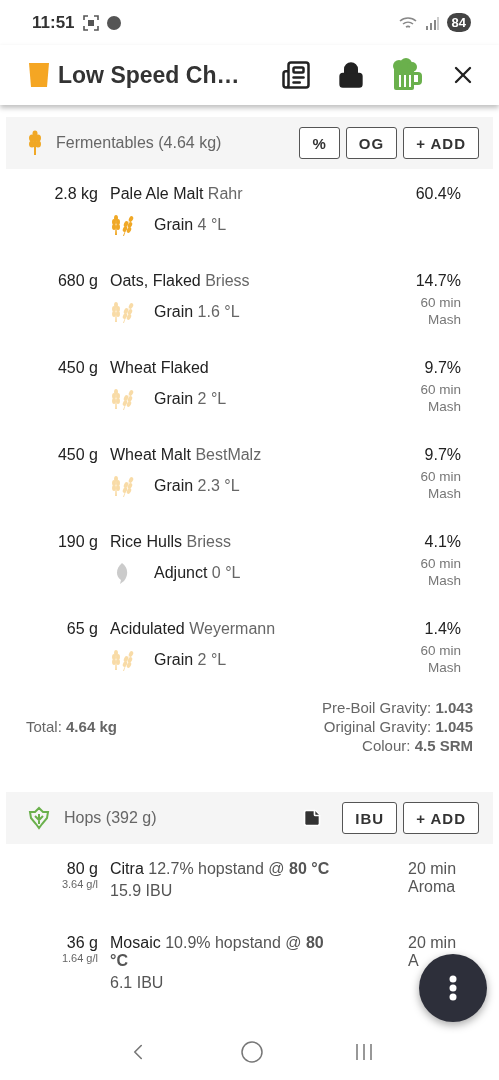  What do you see at coordinates (137, 983) in the screenshot?
I see `hop-ibu: 6.1 IBU` at bounding box center [137, 983].